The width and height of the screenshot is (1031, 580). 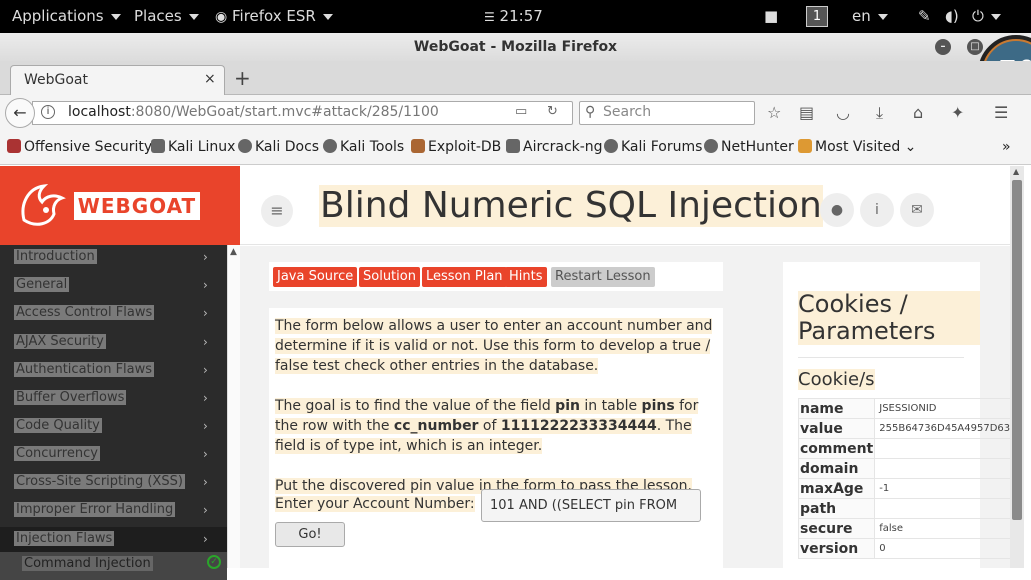 What do you see at coordinates (952, 16) in the screenshot?
I see `volume-icon: ◖)` at bounding box center [952, 16].